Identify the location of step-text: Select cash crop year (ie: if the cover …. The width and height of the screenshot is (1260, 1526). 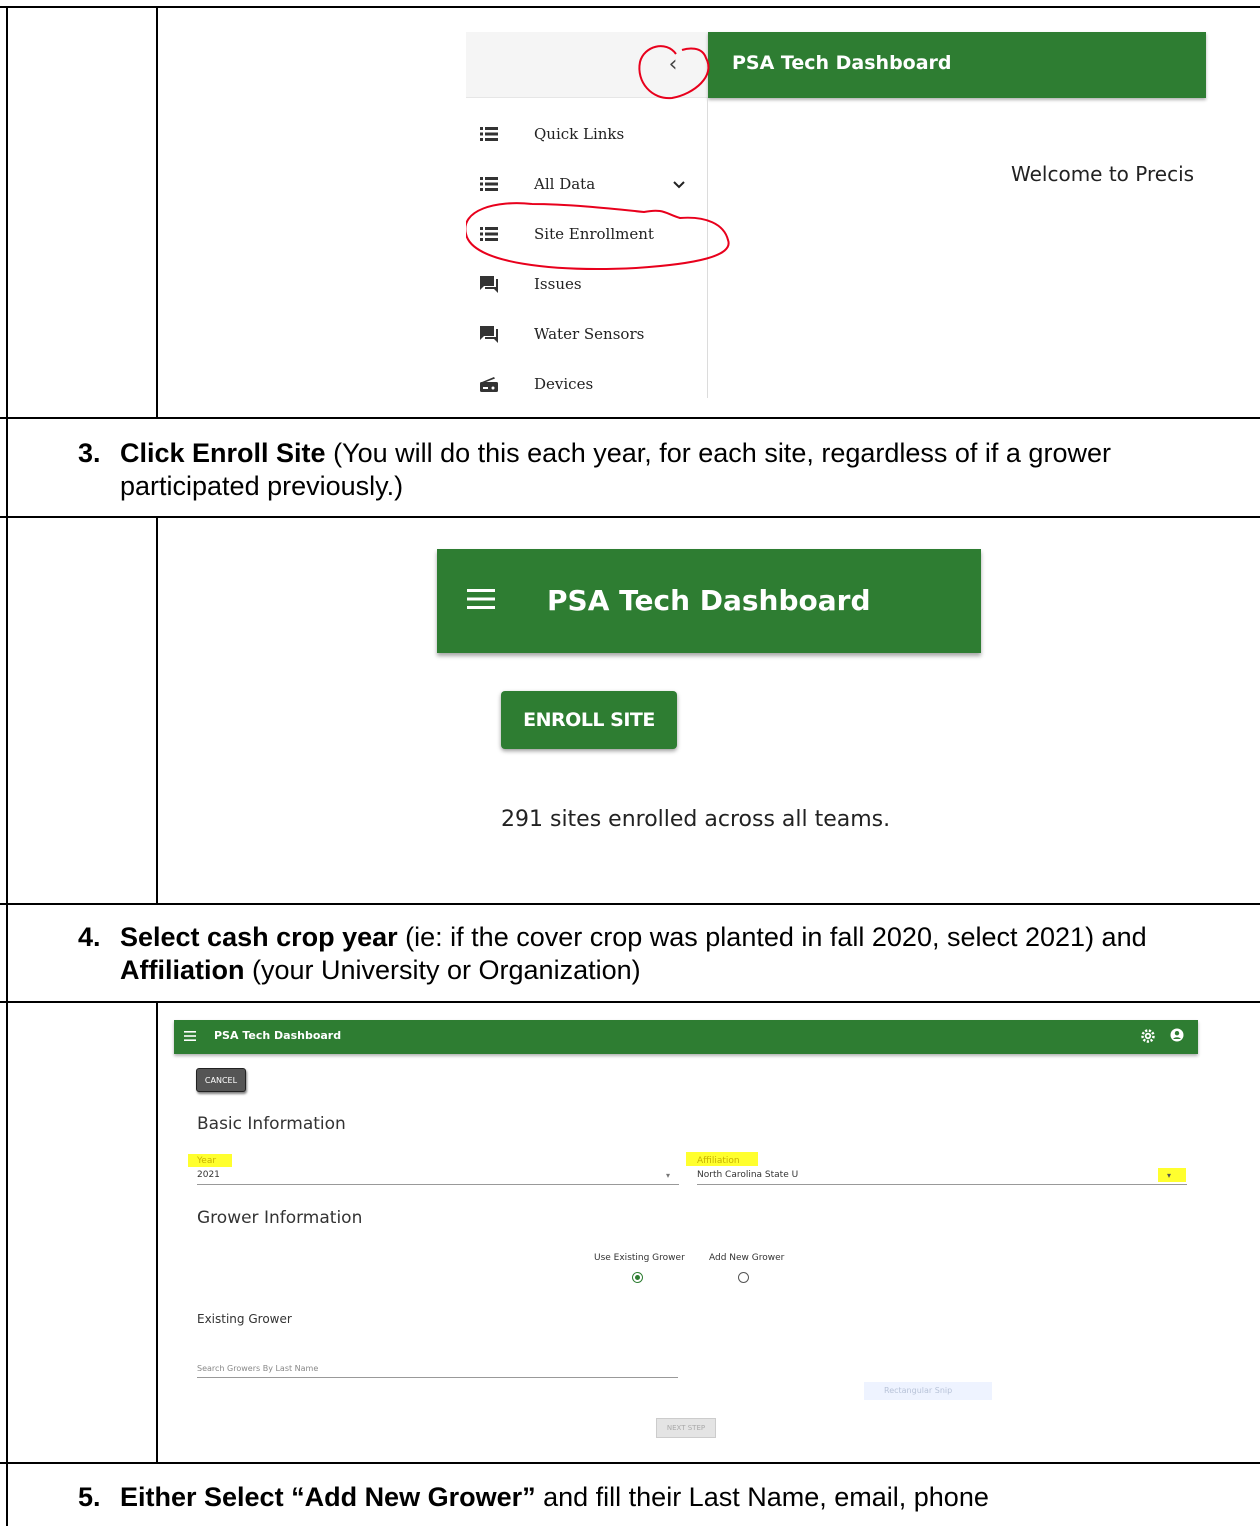
(680, 954).